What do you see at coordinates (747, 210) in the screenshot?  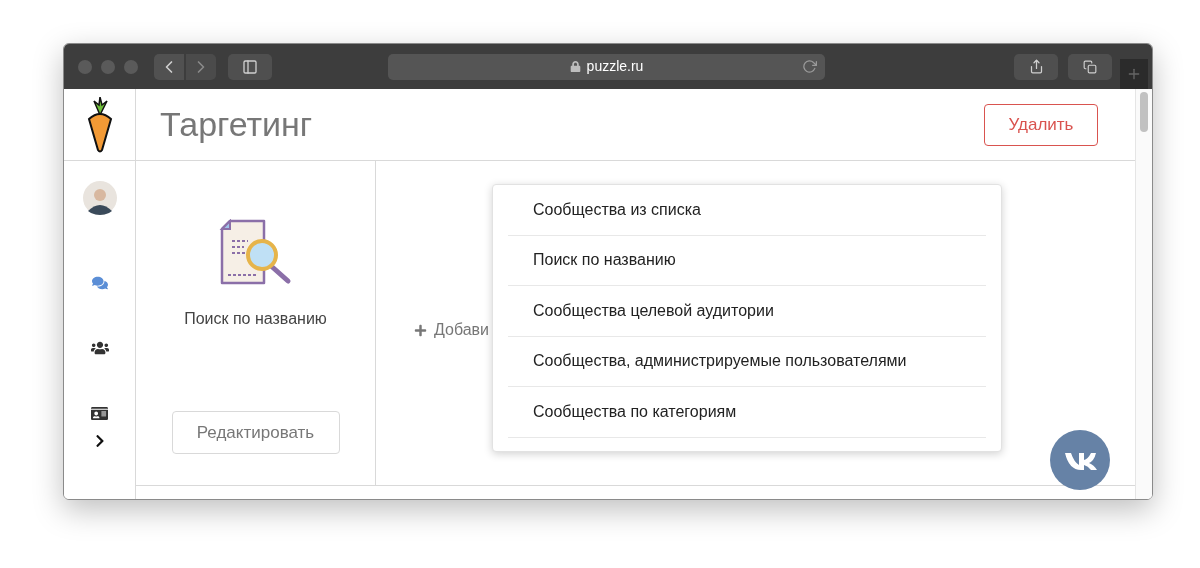 I see `menu-item: Сообщества из списка` at bounding box center [747, 210].